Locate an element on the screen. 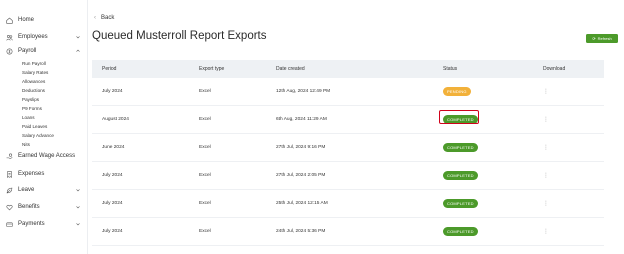 This screenshot has height=254, width=624. back-label: Back is located at coordinates (108, 18).